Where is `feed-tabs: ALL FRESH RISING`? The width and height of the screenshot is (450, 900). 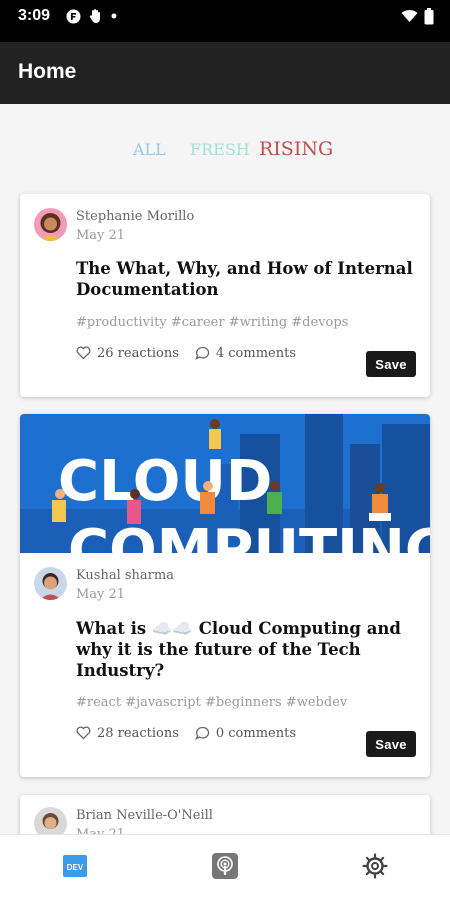
feed-tabs: ALL FRESH RISING is located at coordinates (225, 152).